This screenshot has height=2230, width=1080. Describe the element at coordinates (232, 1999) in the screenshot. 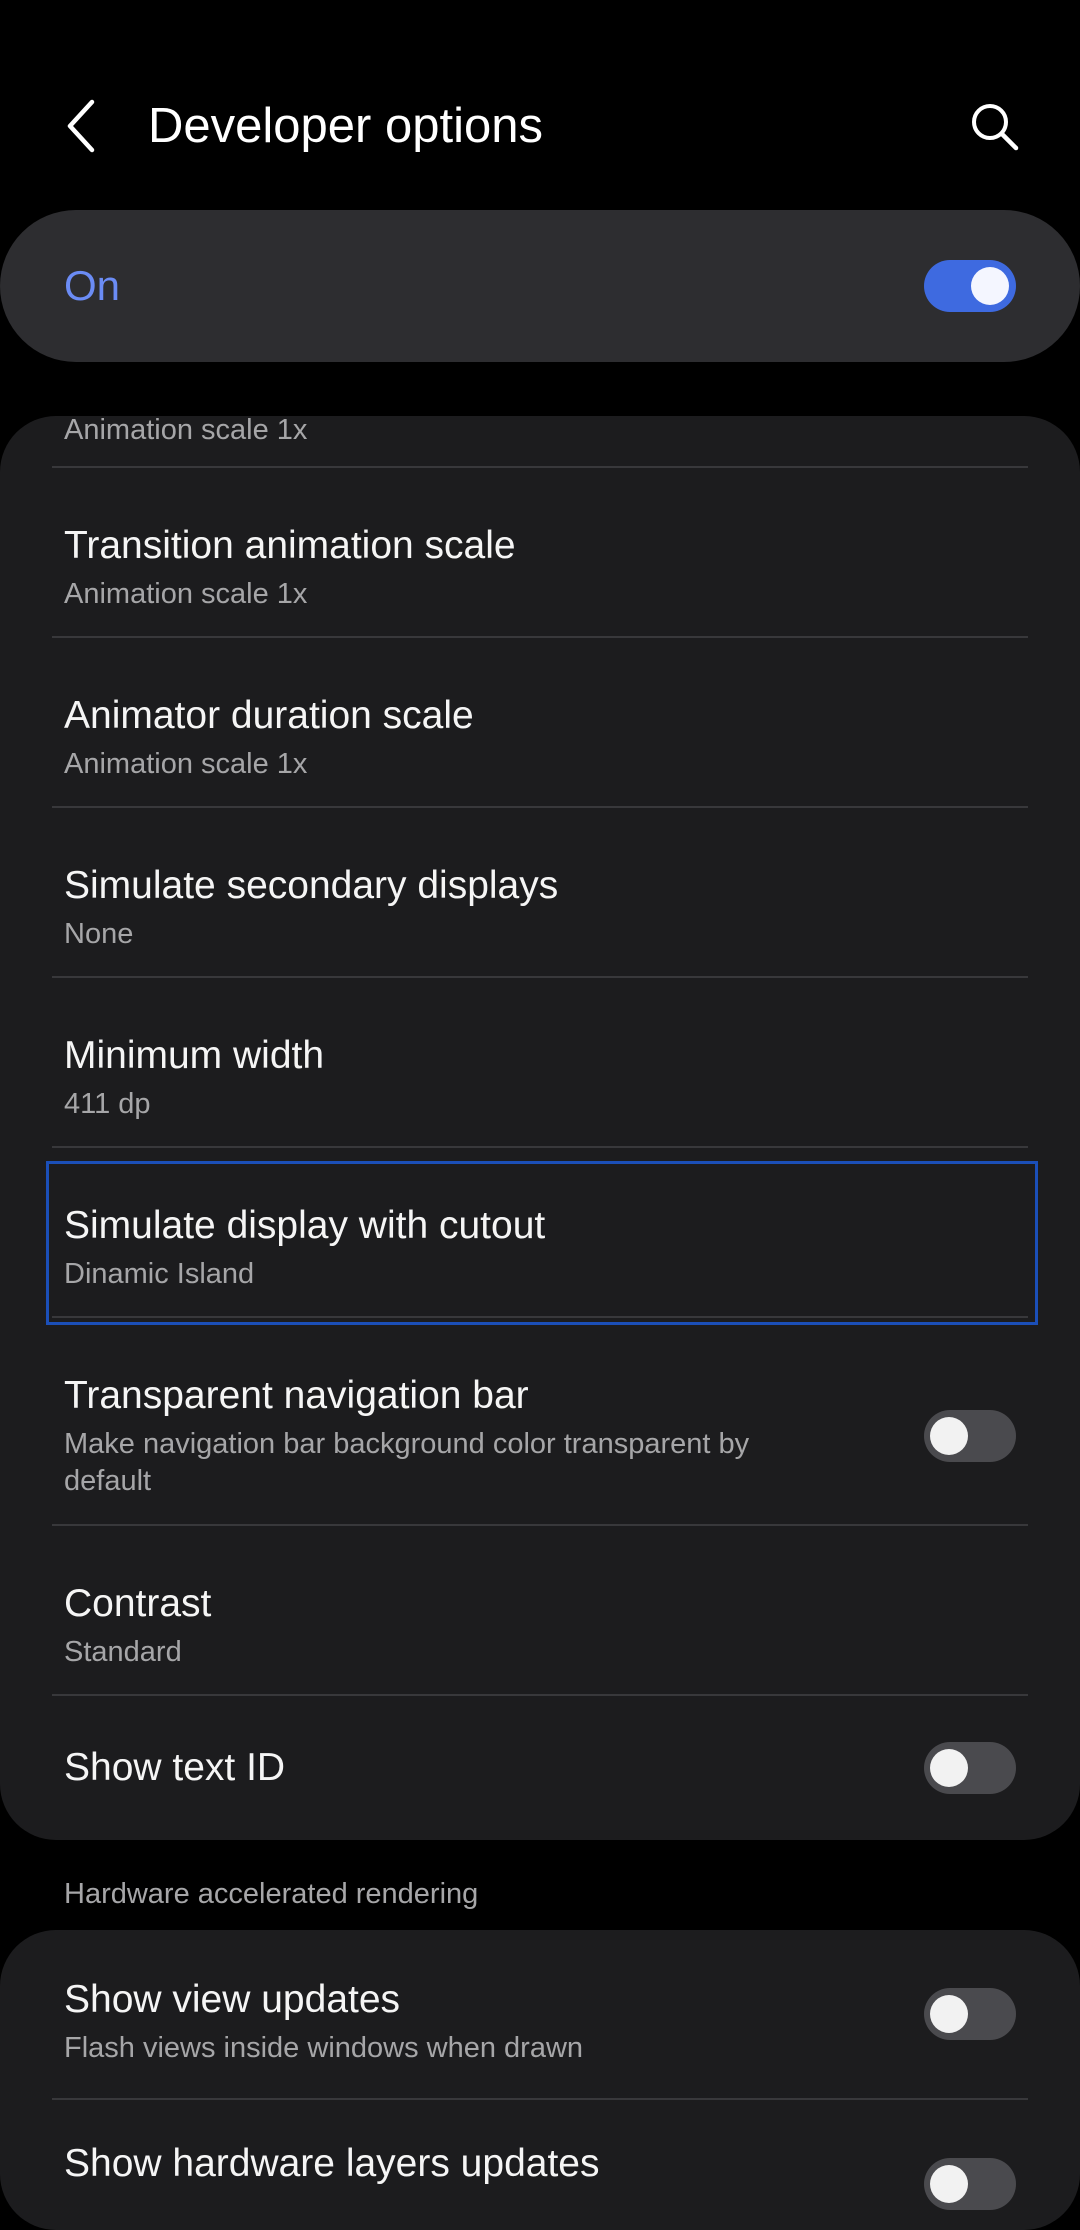

I see `list-item-title: Show view updates` at that location.